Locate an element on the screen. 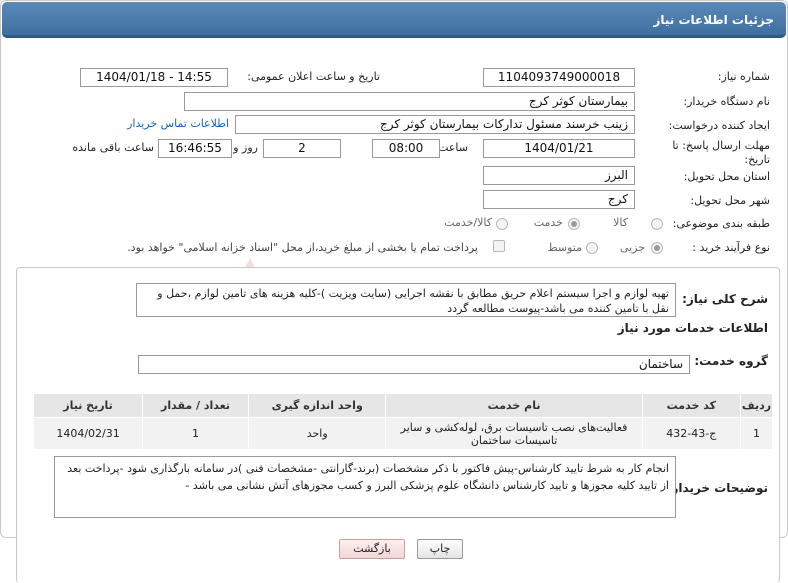 The image size is (788, 583). announce-field: 1404/01/18 - 14:55 is located at coordinates (154, 77).